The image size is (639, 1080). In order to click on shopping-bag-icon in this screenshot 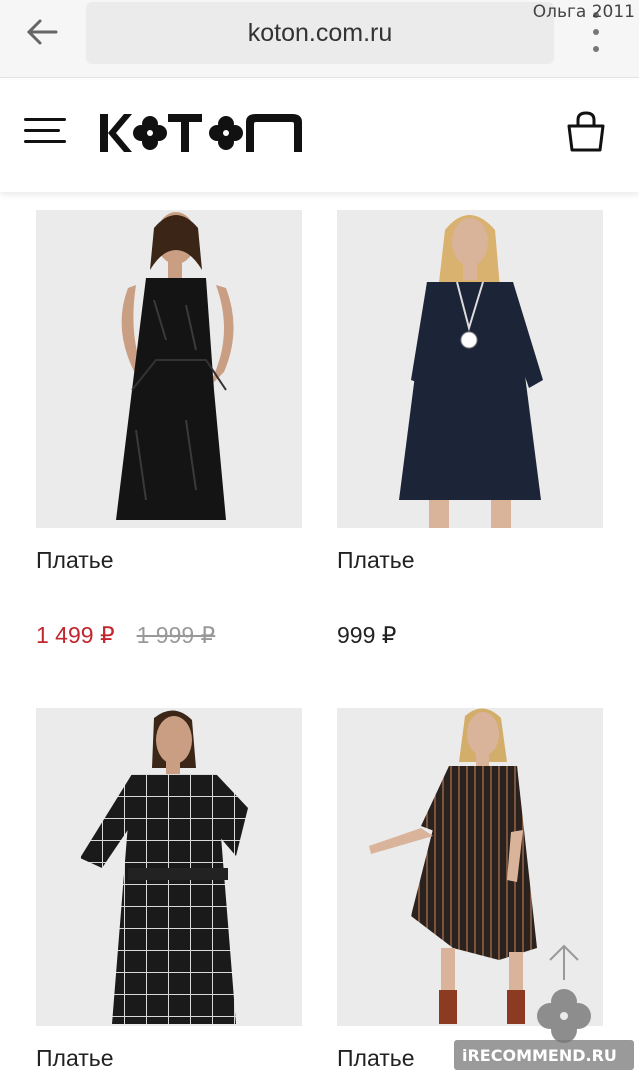, I will do `click(586, 132)`.